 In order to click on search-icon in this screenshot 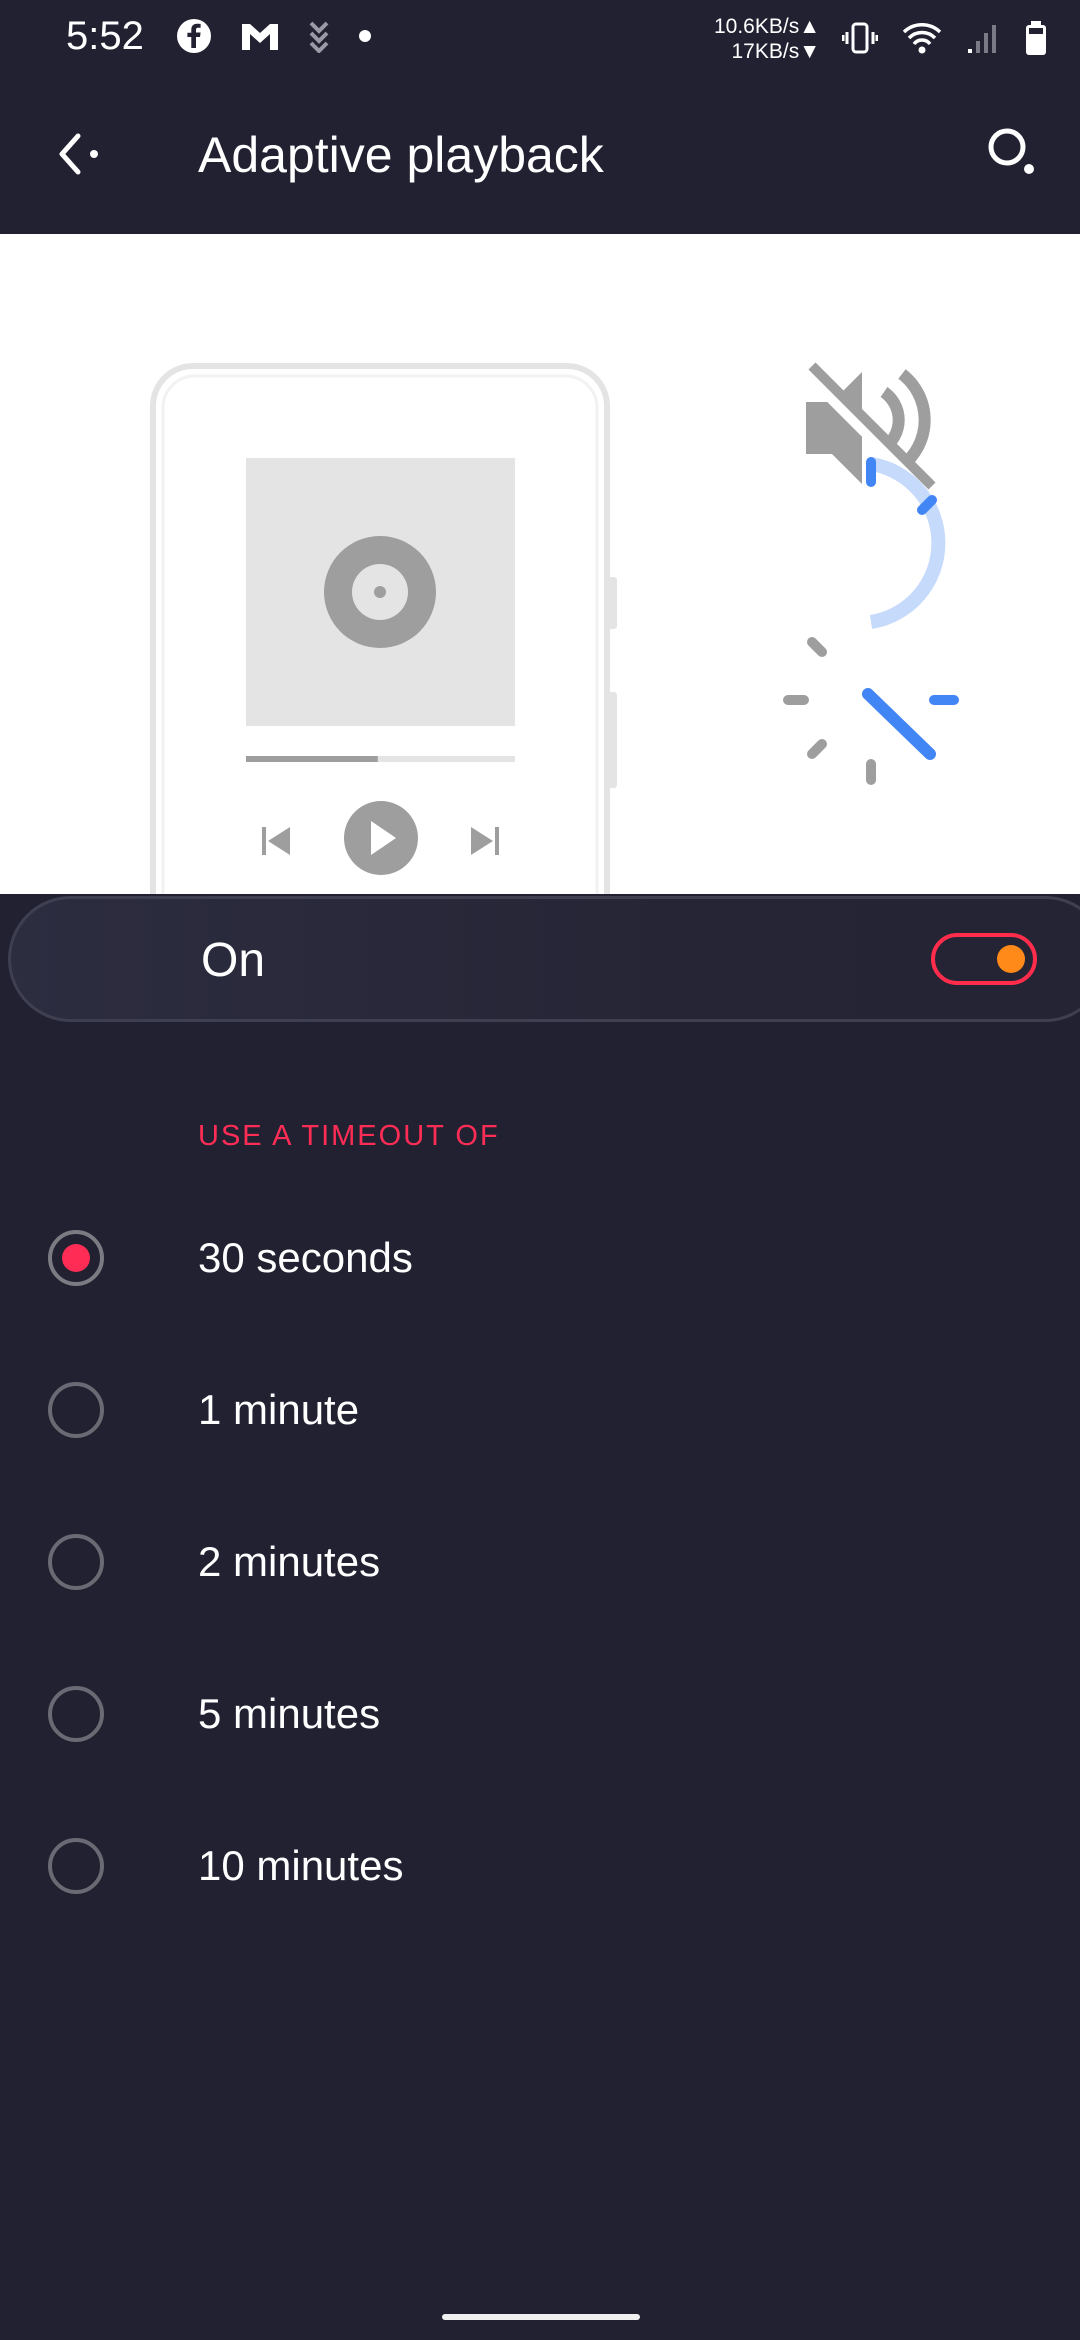, I will do `click(1013, 155)`.